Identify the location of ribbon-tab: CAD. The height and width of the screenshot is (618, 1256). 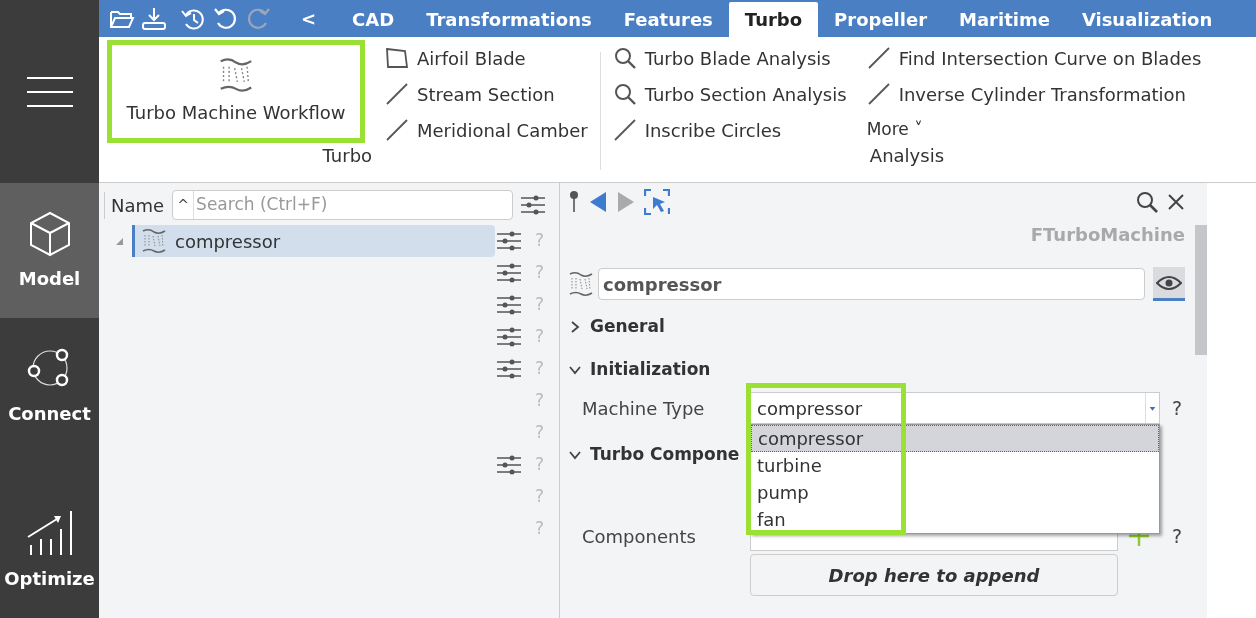
(373, 19).